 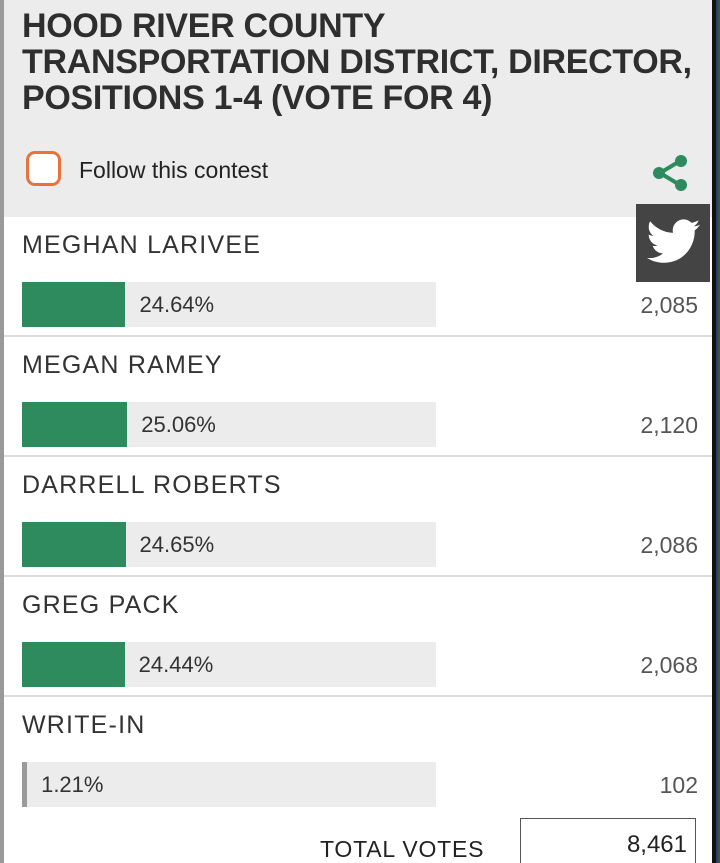 I want to click on total-votes-label: TOTAL VOTES, so click(x=402, y=849).